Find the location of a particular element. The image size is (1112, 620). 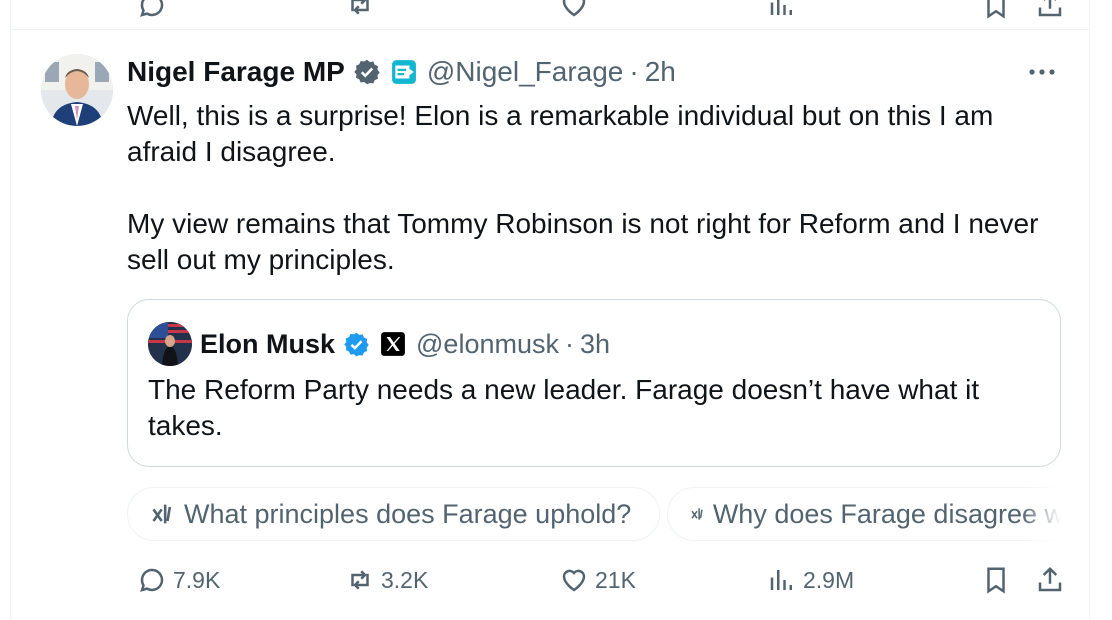

quoted-author-name: Elon Musk is located at coordinates (267, 344).